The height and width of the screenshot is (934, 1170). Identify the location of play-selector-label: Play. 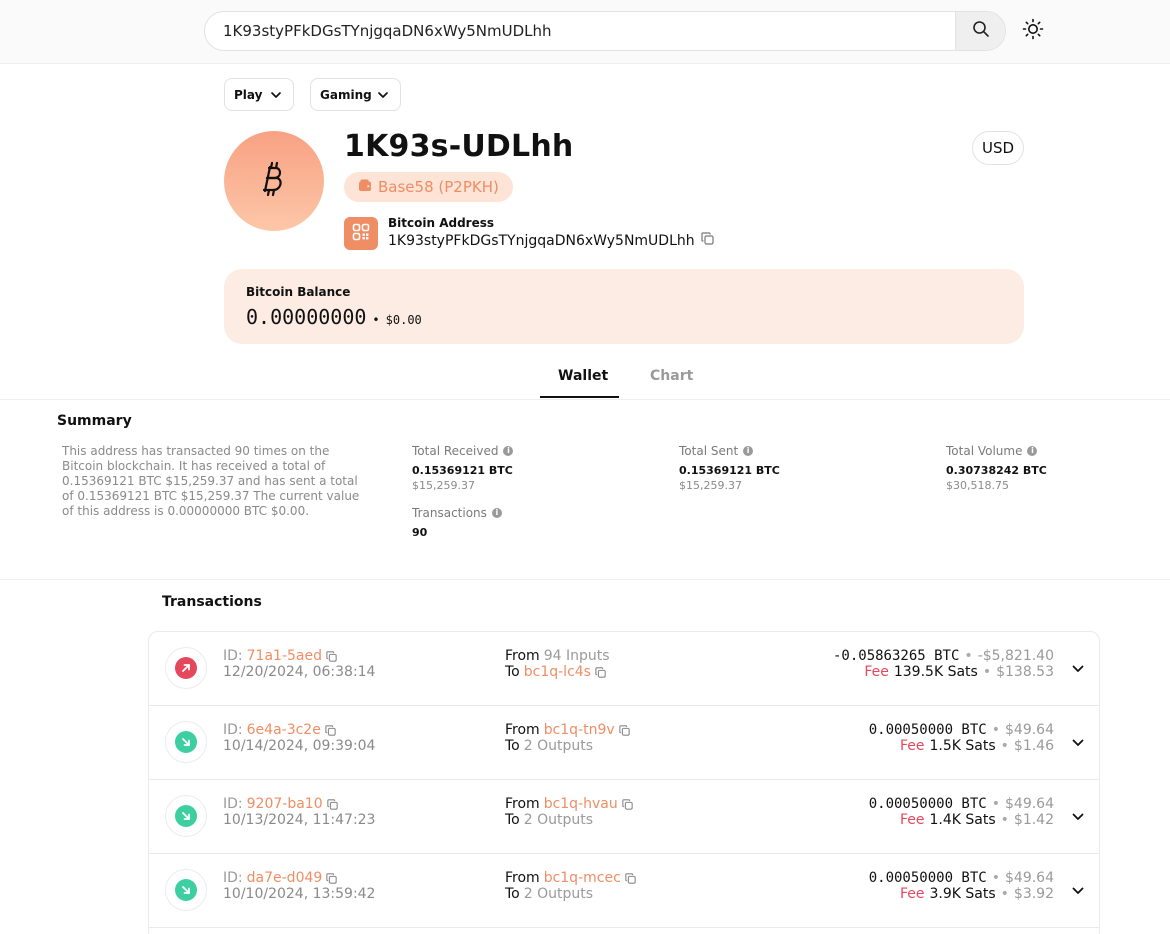
(248, 94).